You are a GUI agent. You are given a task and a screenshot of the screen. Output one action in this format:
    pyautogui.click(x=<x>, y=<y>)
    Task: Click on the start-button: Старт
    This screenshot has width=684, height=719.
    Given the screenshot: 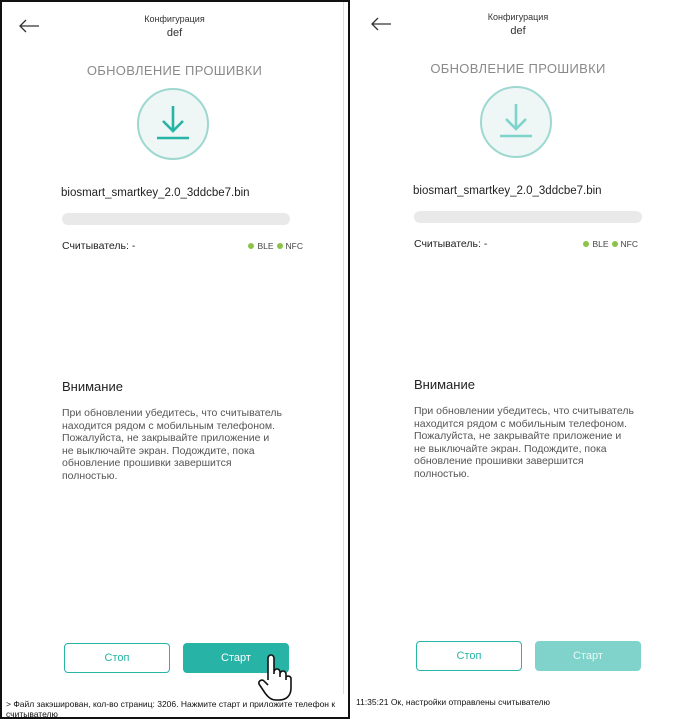 What is the action you would take?
    pyautogui.click(x=588, y=656)
    